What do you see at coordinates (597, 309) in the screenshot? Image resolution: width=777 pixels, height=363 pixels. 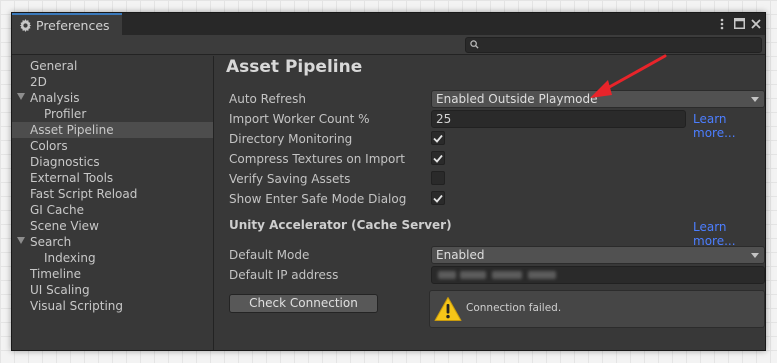 I see `status-helpbox: Connection failed.` at bounding box center [597, 309].